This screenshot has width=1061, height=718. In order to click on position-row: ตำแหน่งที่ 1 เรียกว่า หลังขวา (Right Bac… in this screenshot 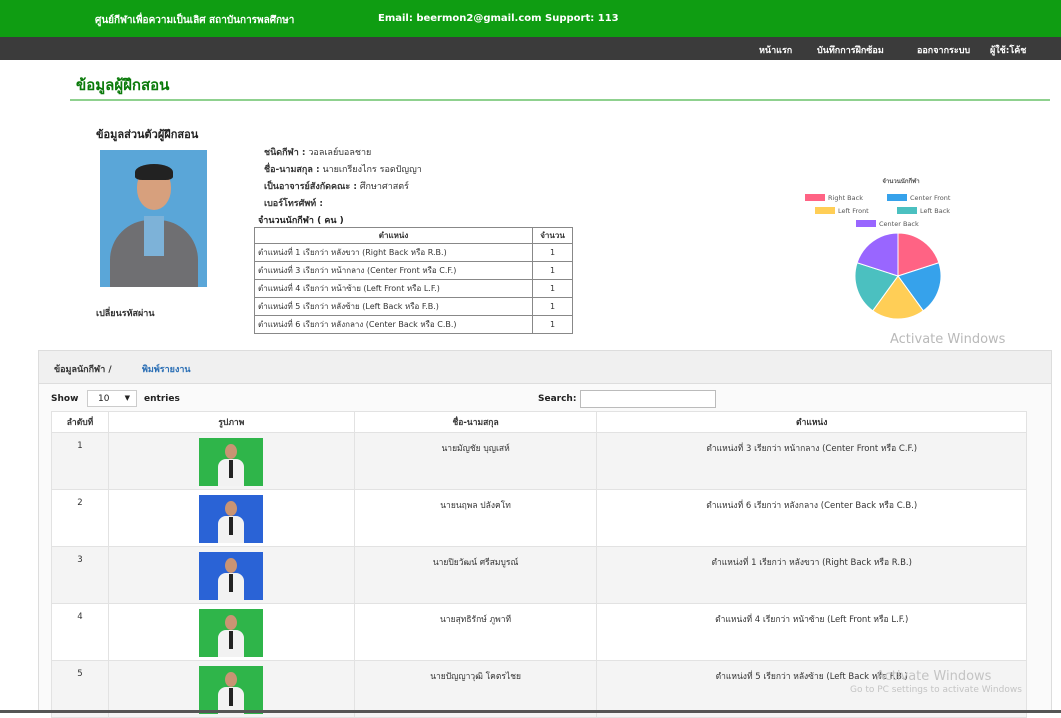, I will do `click(413, 252)`.